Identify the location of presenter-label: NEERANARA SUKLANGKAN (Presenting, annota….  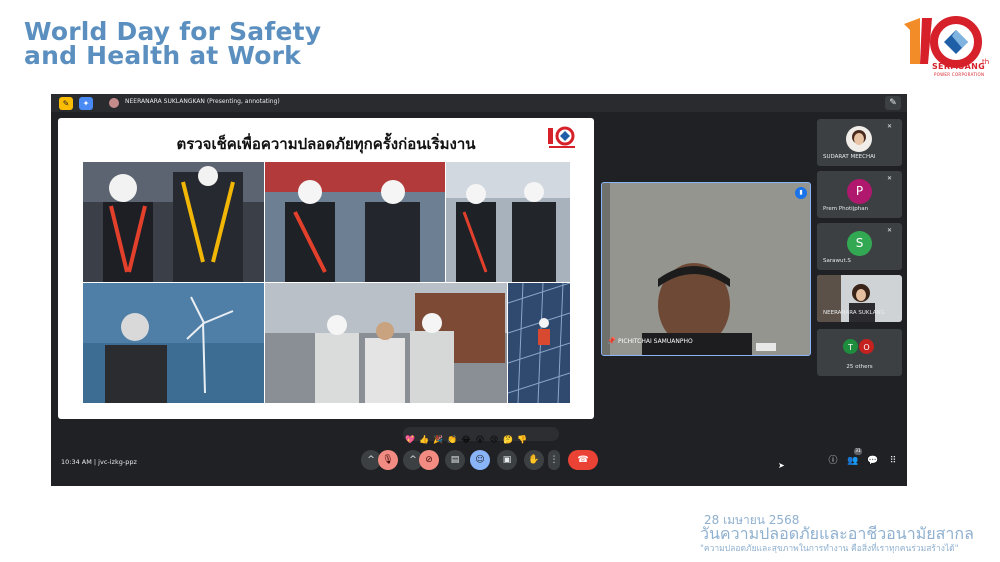
(202, 101).